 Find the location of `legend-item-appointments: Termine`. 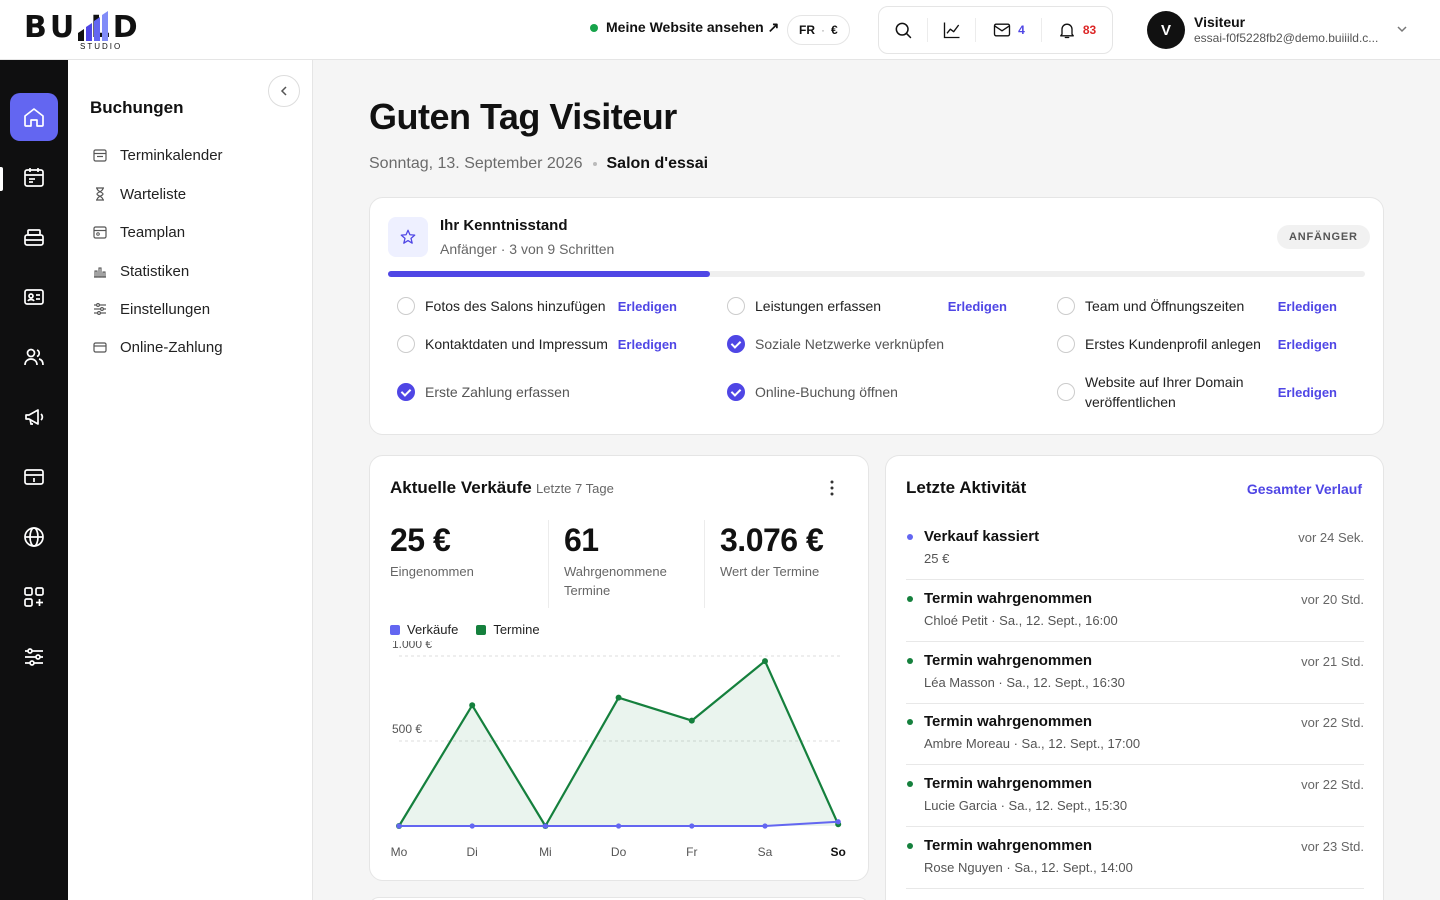

legend-item-appointments: Termine is located at coordinates (508, 629).